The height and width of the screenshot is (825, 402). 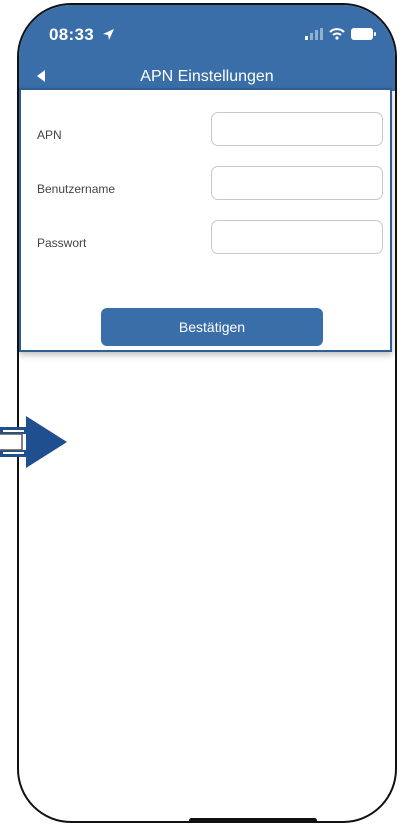 What do you see at coordinates (71, 34) in the screenshot?
I see `status-time-text: 08:33` at bounding box center [71, 34].